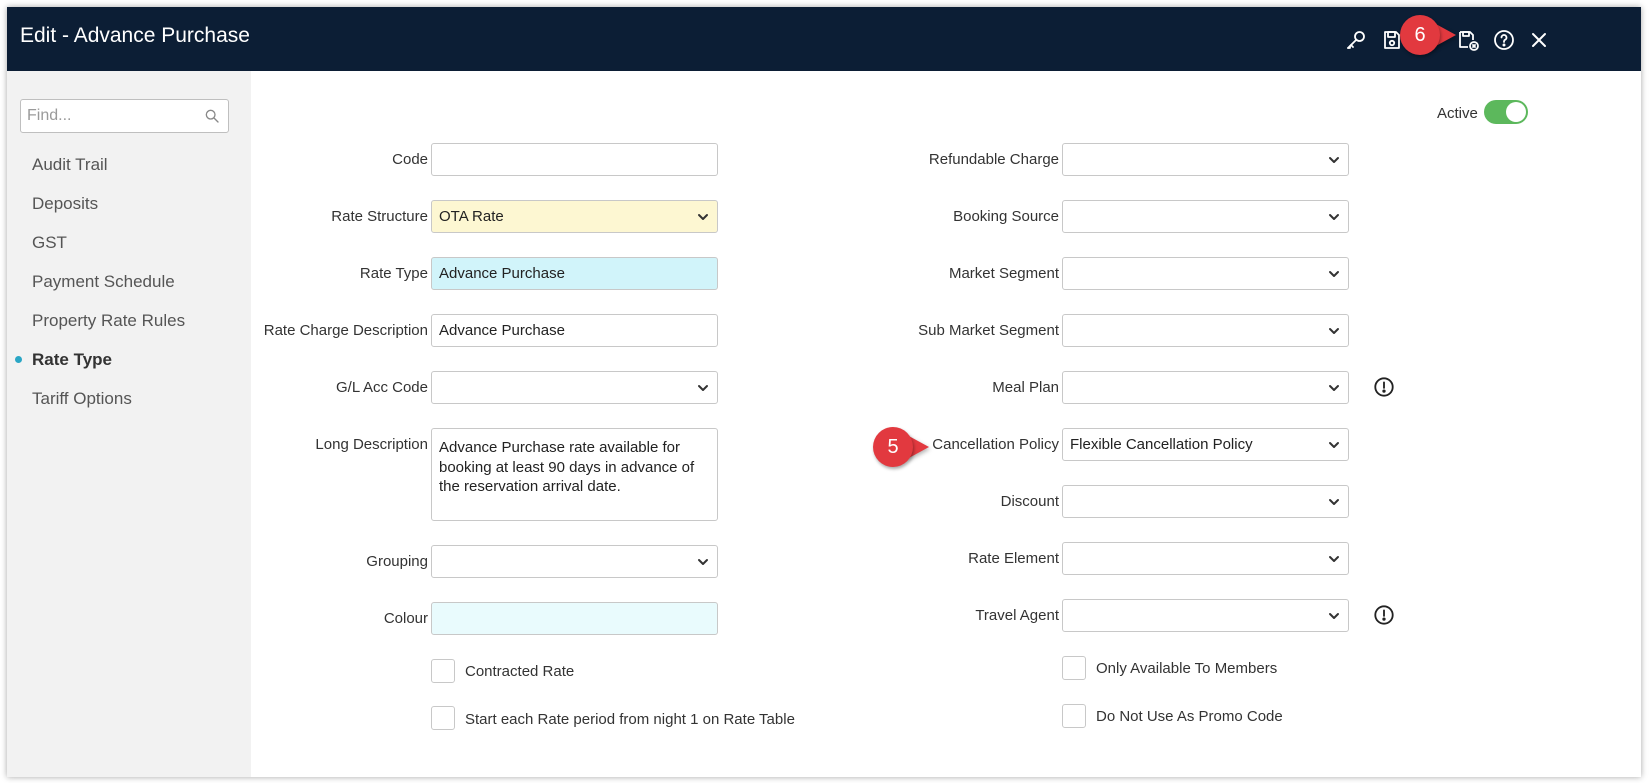 The width and height of the screenshot is (1650, 783). Describe the element at coordinates (1189, 716) in the screenshot. I see `do-not-use-as-promo-code-label: Do Not Use As Promo Code` at that location.